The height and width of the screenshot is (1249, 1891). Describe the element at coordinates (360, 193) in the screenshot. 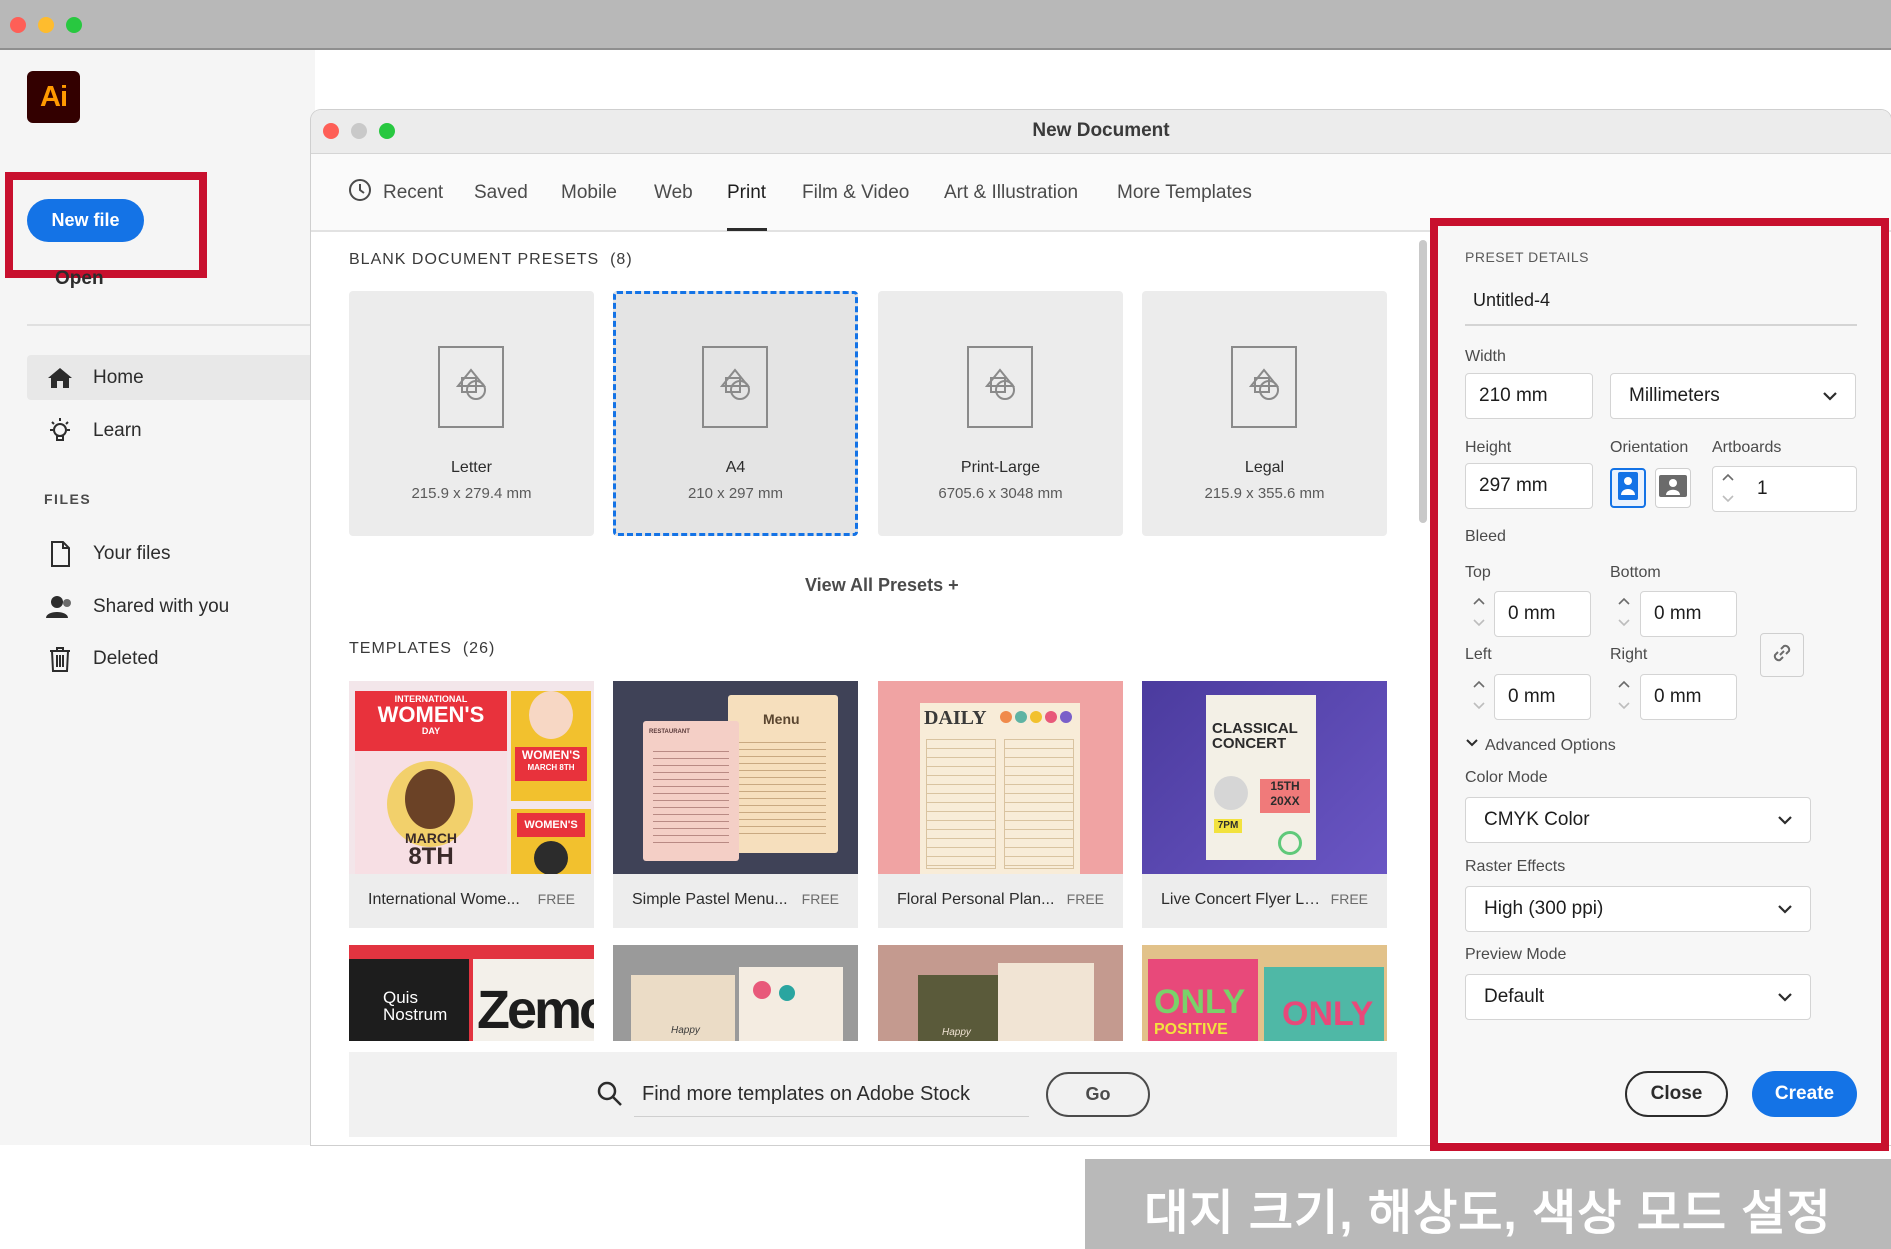

I see `clock-icon` at that location.